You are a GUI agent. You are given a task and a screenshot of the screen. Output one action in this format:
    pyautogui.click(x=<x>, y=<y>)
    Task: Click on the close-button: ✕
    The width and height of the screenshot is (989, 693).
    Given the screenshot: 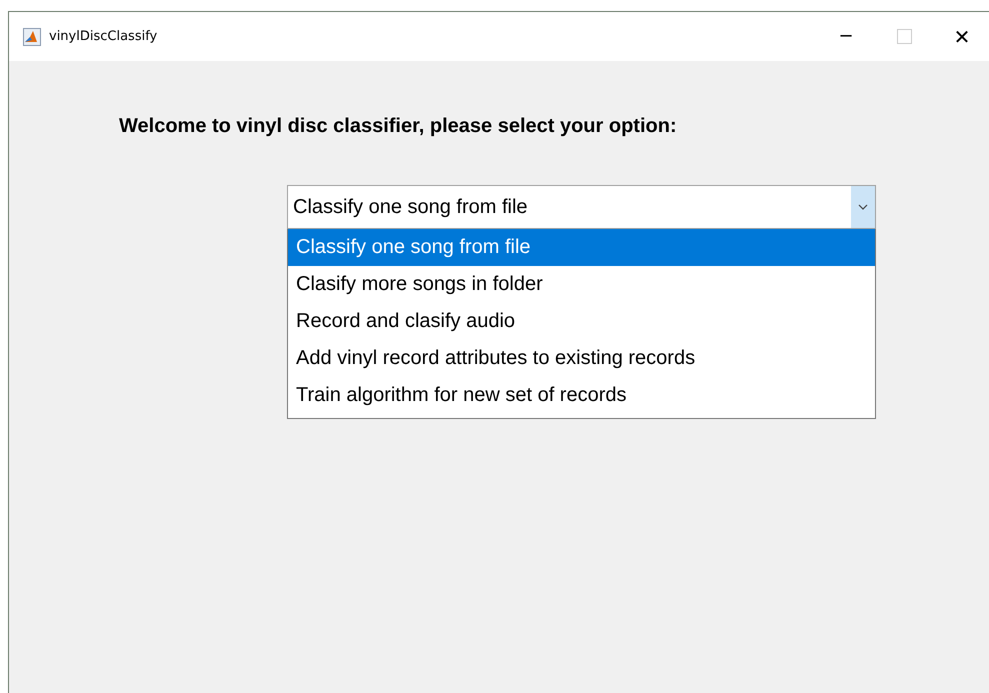 What is the action you would take?
    pyautogui.click(x=962, y=36)
    